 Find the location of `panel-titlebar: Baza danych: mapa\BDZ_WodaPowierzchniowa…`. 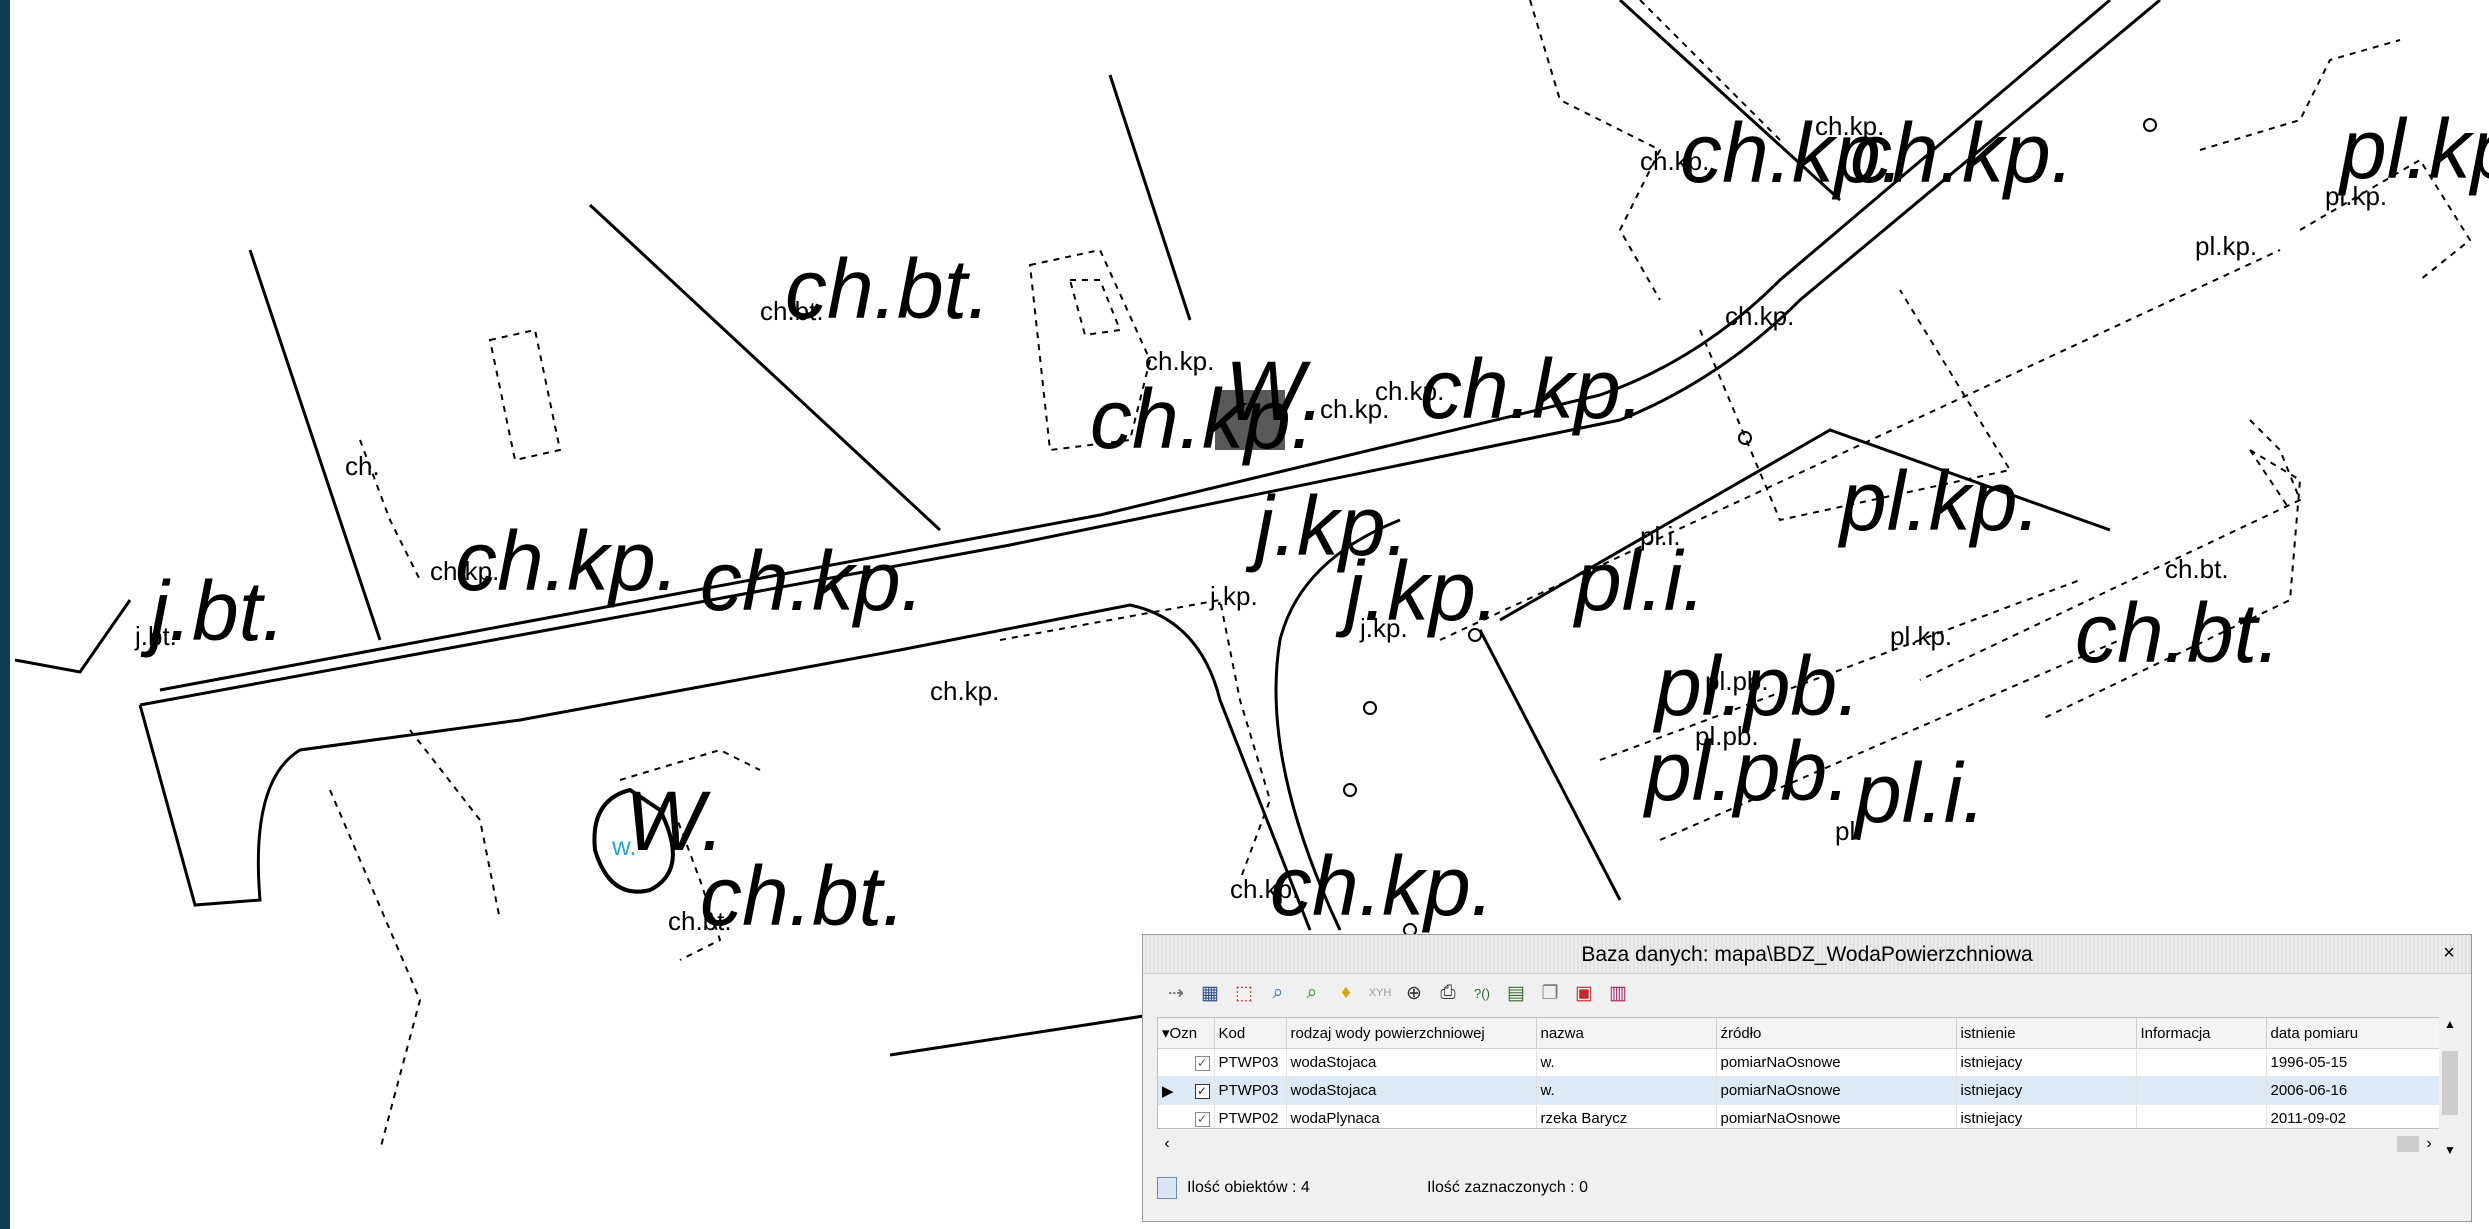

panel-titlebar: Baza danych: mapa\BDZ_WodaPowierzchniowa… is located at coordinates (1807, 954).